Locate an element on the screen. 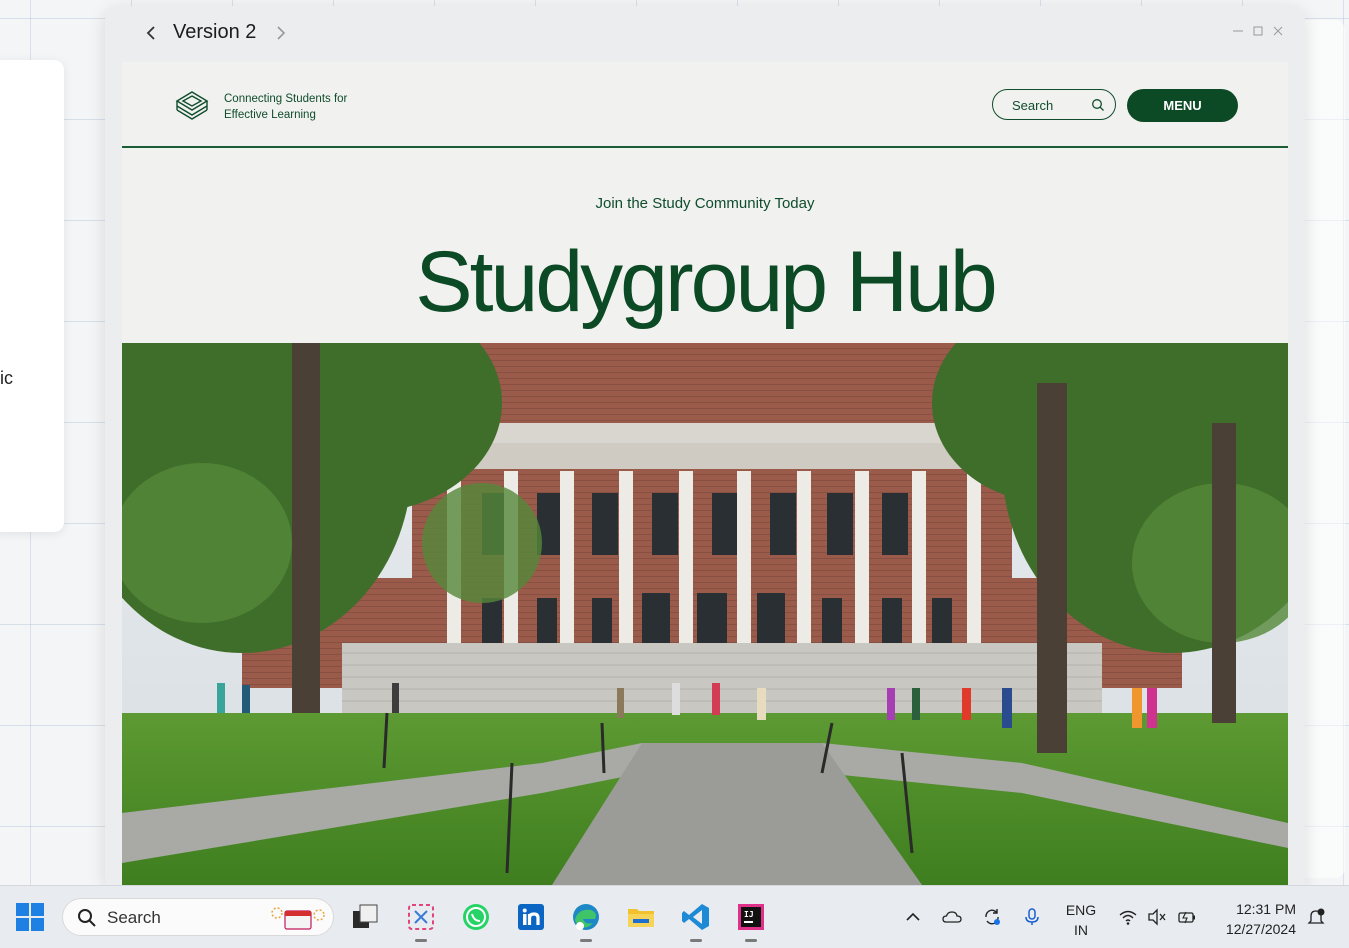 Image resolution: width=1349 pixels, height=948 pixels. lang-region: IN is located at coordinates (1081, 930).